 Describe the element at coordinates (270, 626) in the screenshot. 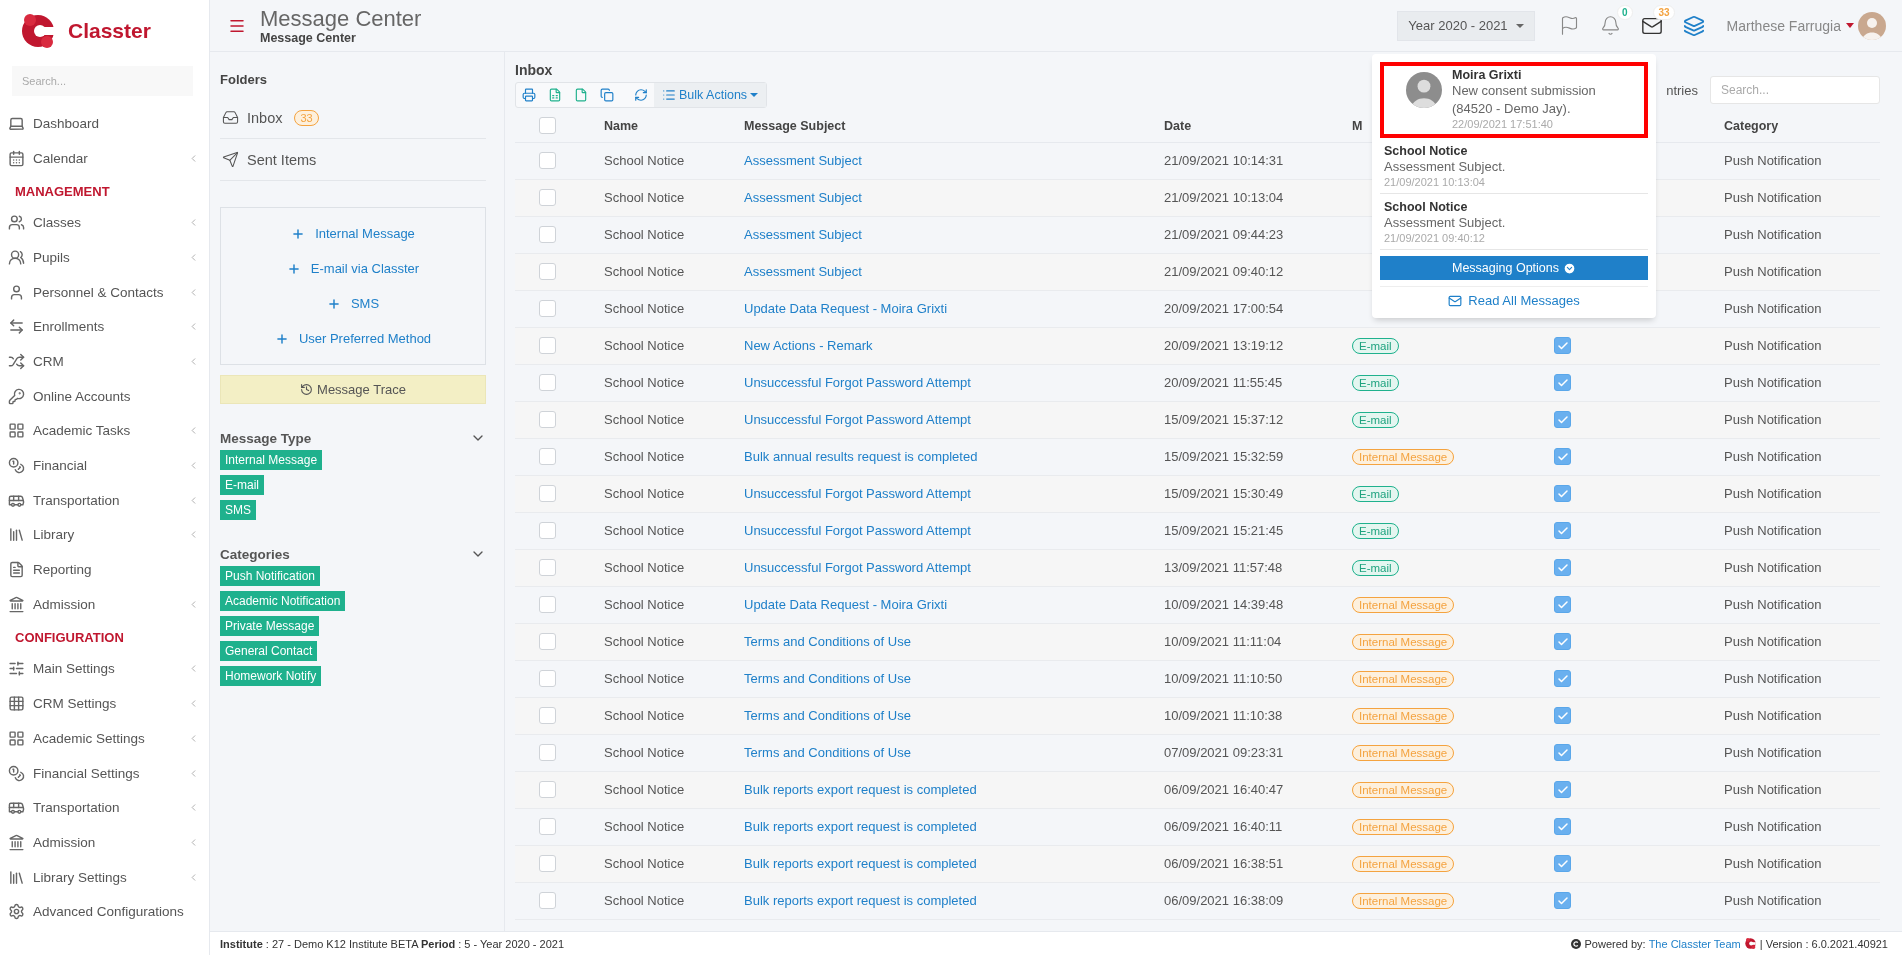

I see `filter-tag: Private Message` at that location.